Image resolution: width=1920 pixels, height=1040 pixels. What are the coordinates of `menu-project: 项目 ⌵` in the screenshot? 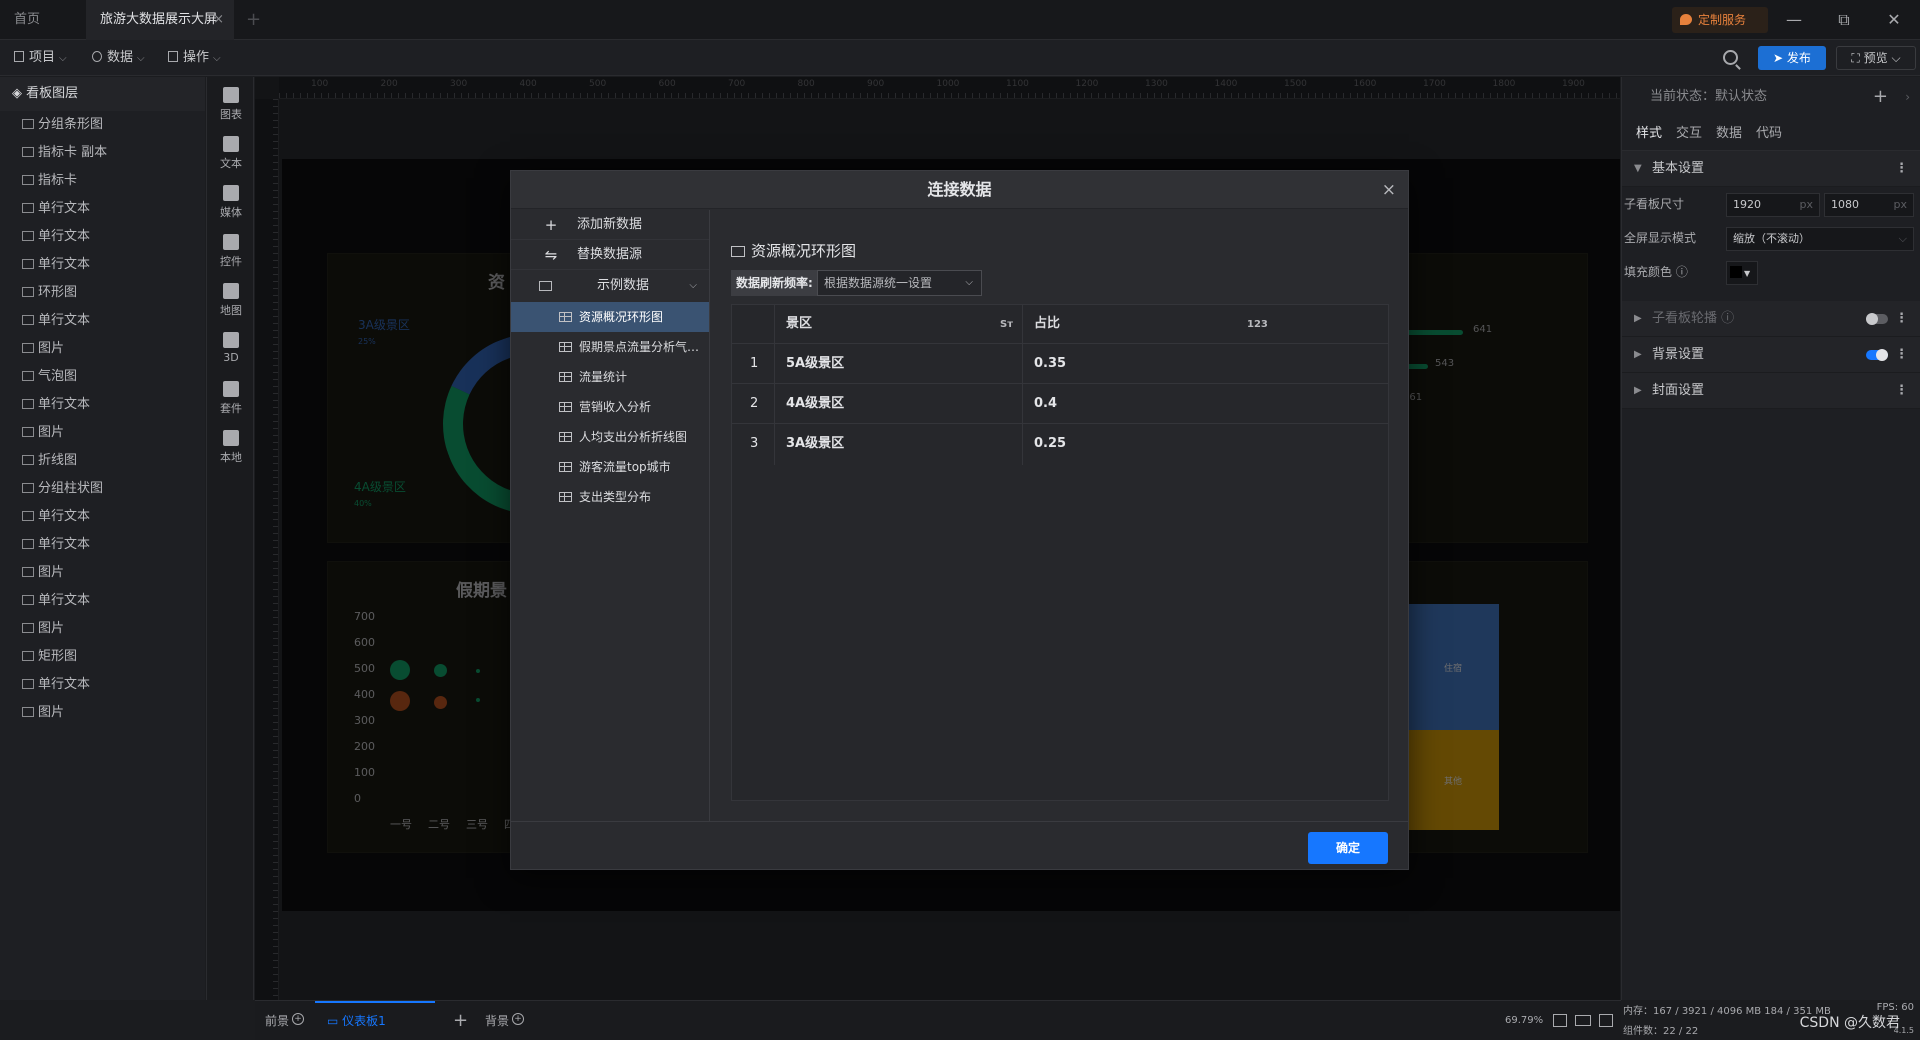 It's located at (40, 58).